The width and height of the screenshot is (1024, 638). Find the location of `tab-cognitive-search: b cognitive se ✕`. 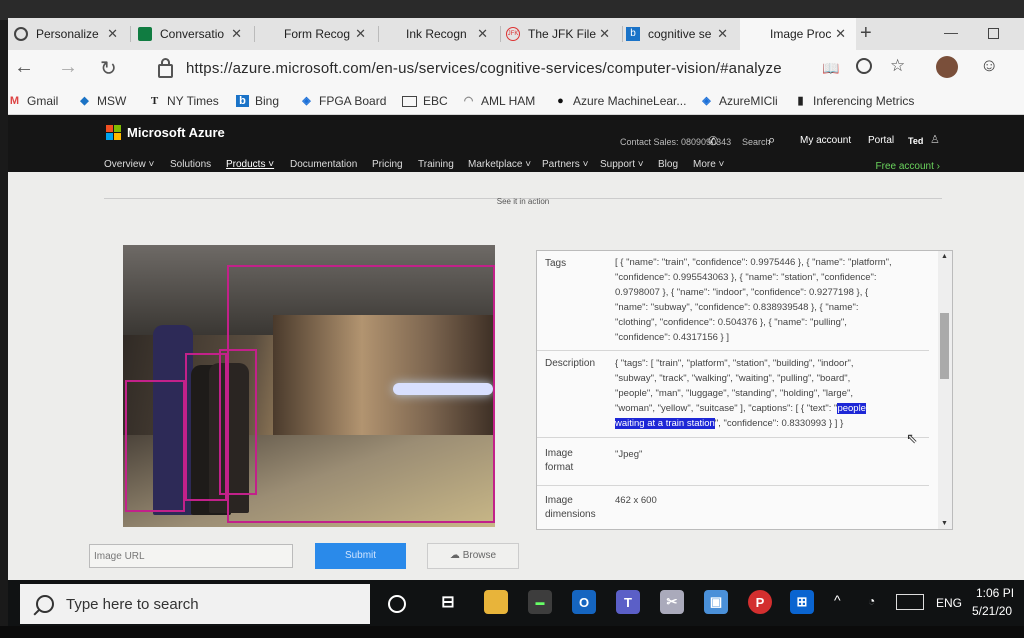

tab-cognitive-search: b cognitive se ✕ is located at coordinates (682, 34).